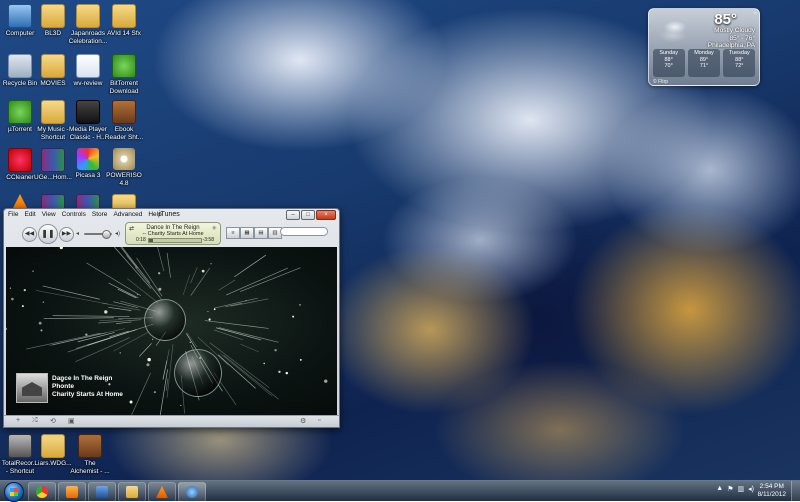 Image resolution: width=800 pixels, height=502 pixels. Describe the element at coordinates (35, 421) in the screenshot. I see `shuffle-icon: ⤮` at that location.